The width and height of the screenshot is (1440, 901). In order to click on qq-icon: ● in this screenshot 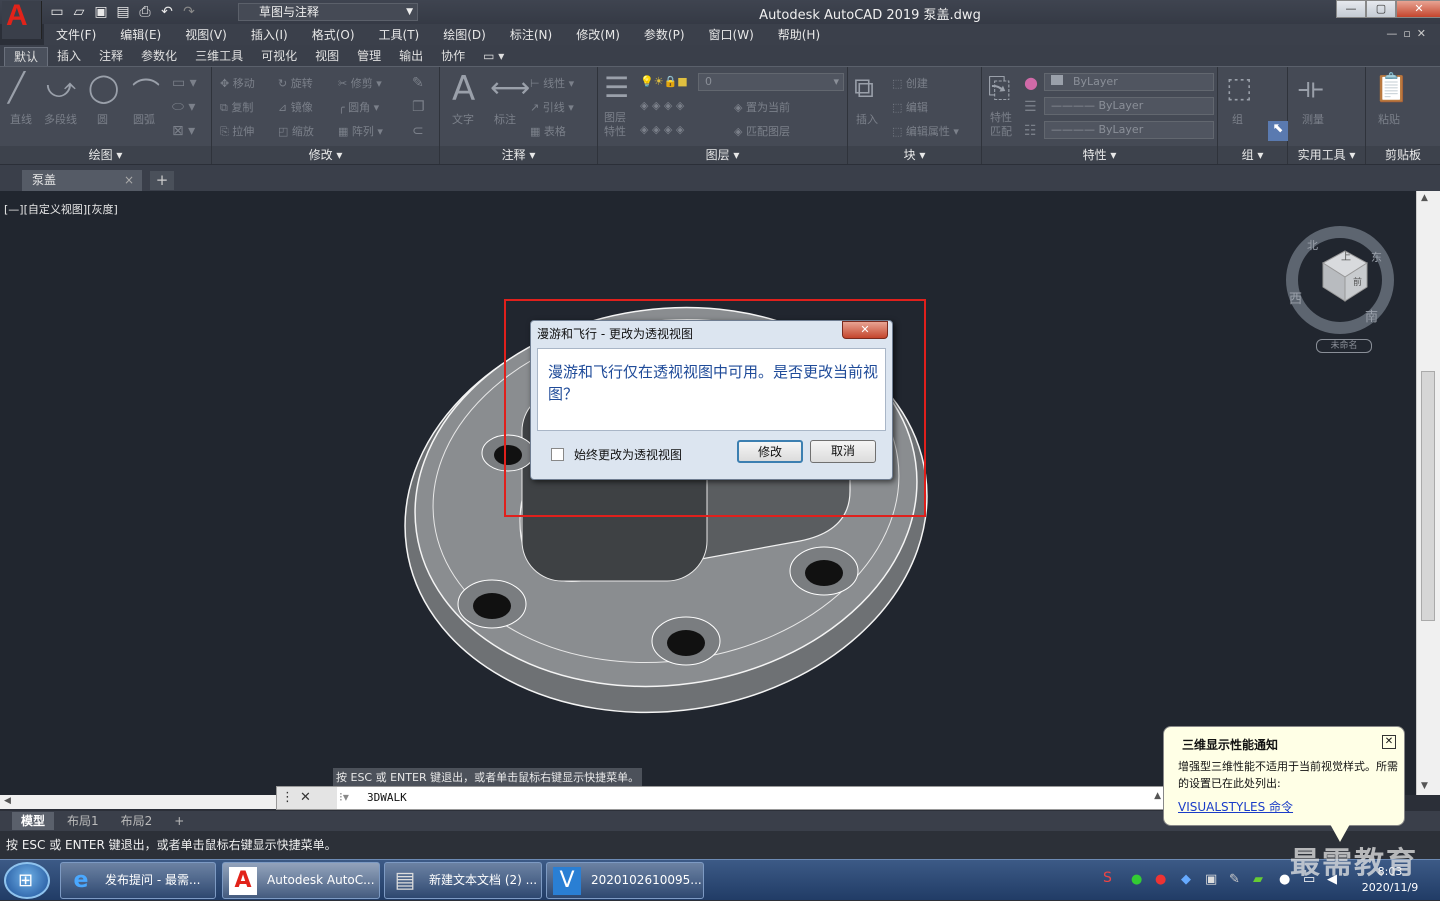, I will do `click(1284, 879)`.